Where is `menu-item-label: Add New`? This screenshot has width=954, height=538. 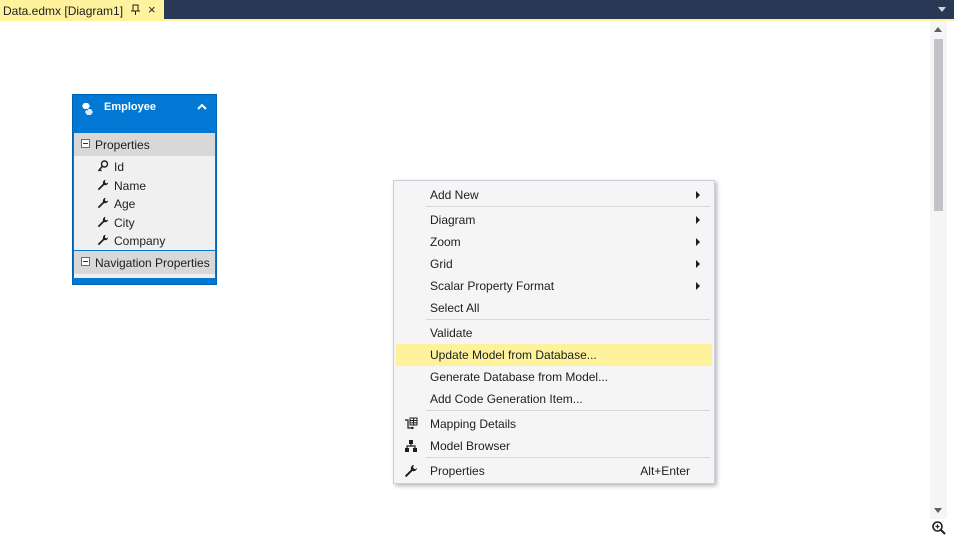
menu-item-label: Add New is located at coordinates (454, 195).